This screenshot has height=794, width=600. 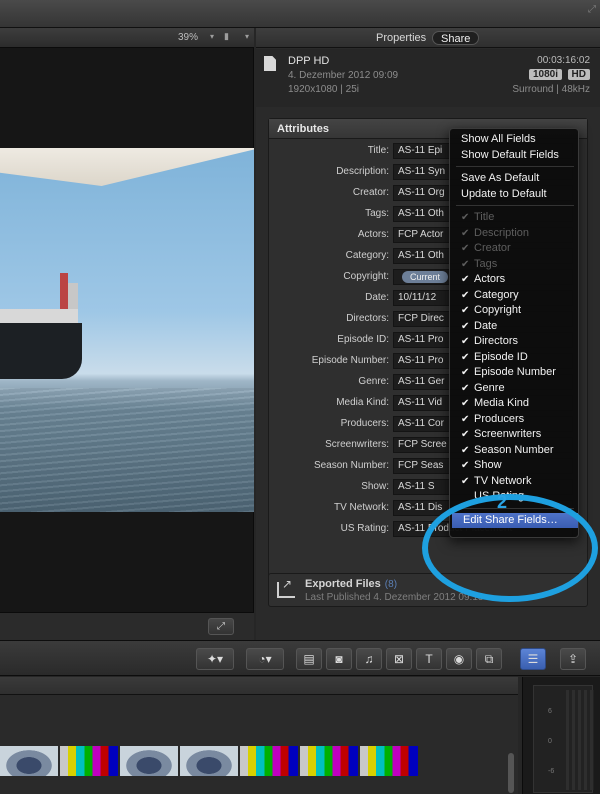 I want to click on menu-item-field: ✔ Copyright, so click(x=515, y=310).